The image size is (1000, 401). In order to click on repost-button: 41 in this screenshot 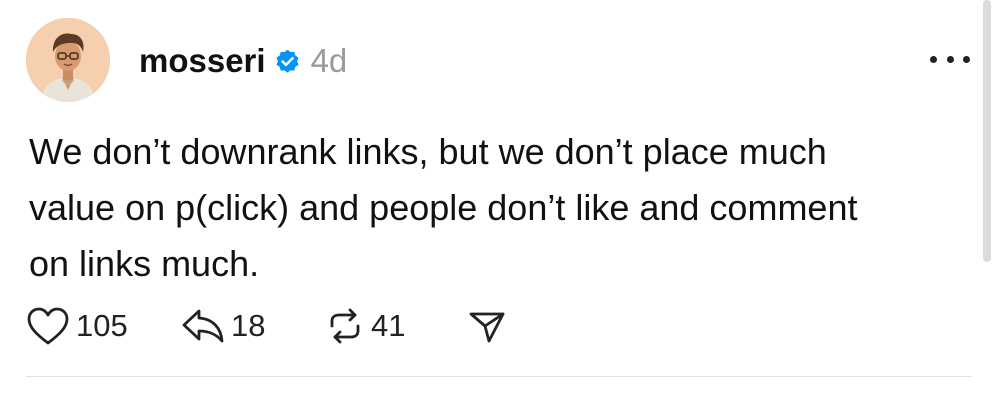, I will do `click(396, 326)`.